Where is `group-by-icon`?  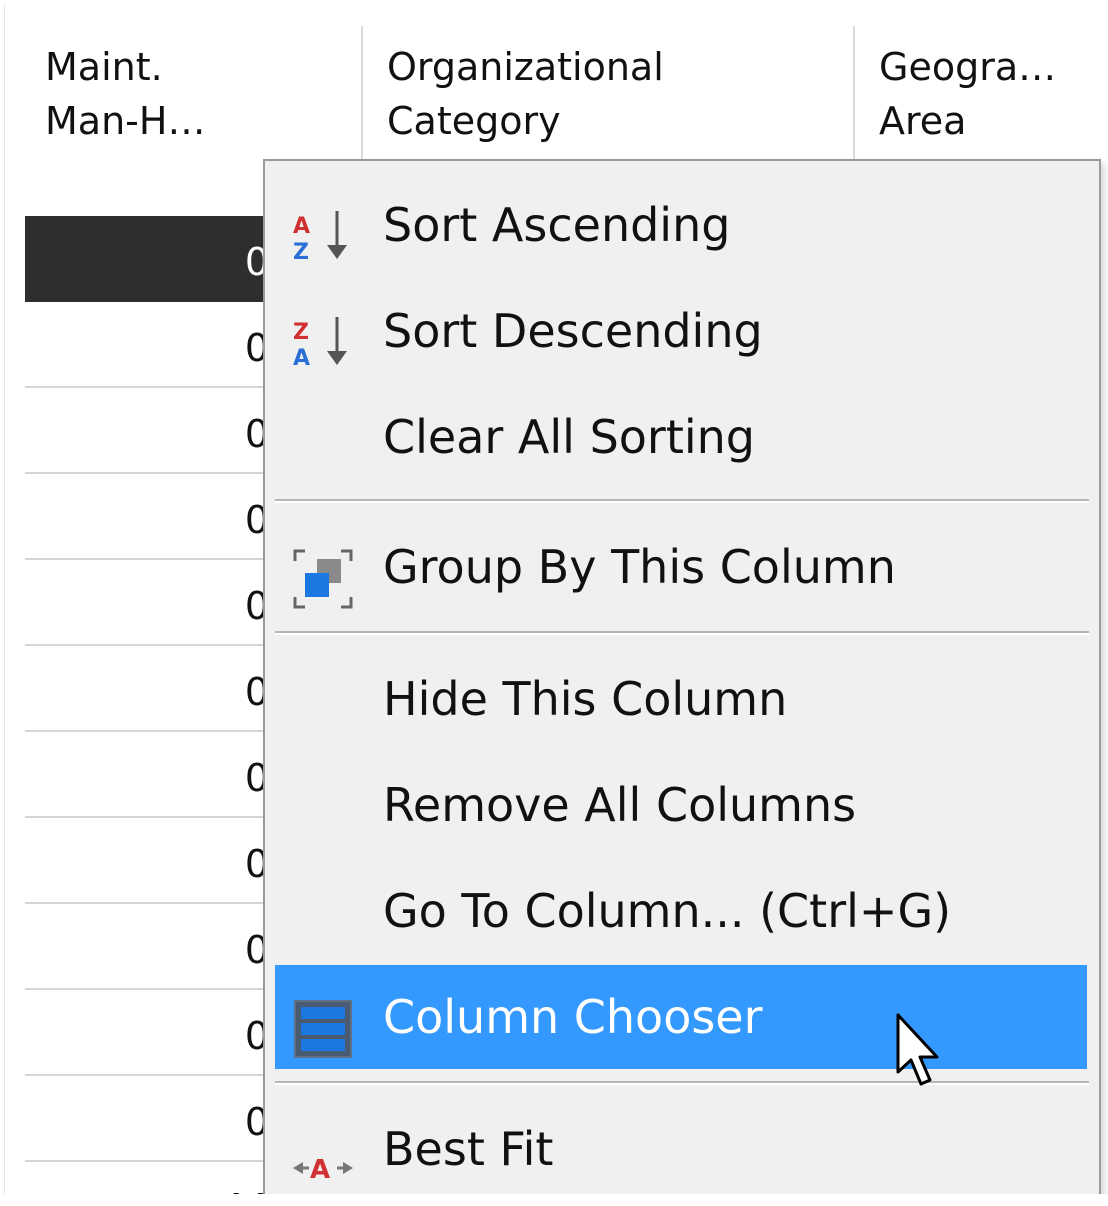
group-by-icon is located at coordinates (323, 576).